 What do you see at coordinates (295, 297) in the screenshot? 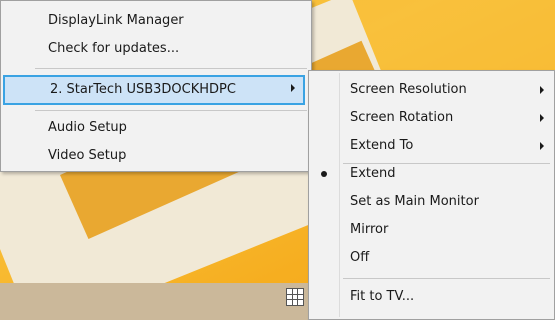
I see `displaylink-tray-icon` at bounding box center [295, 297].